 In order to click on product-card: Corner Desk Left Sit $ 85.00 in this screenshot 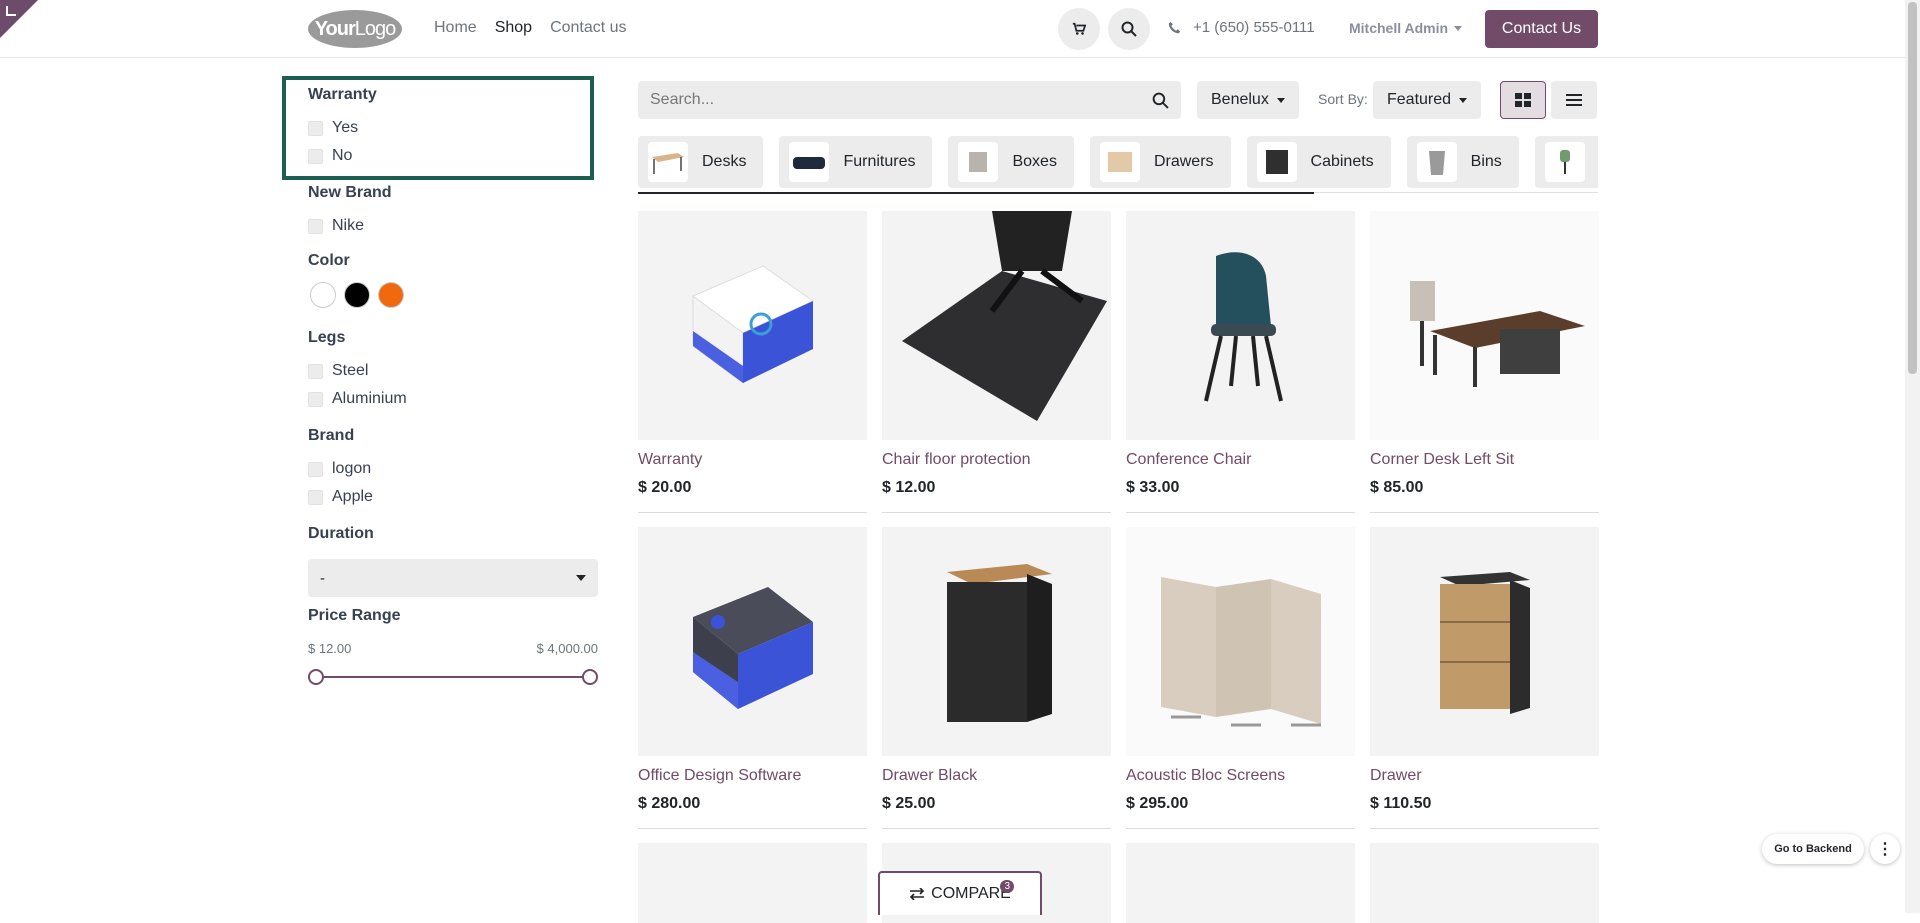, I will do `click(1484, 362)`.